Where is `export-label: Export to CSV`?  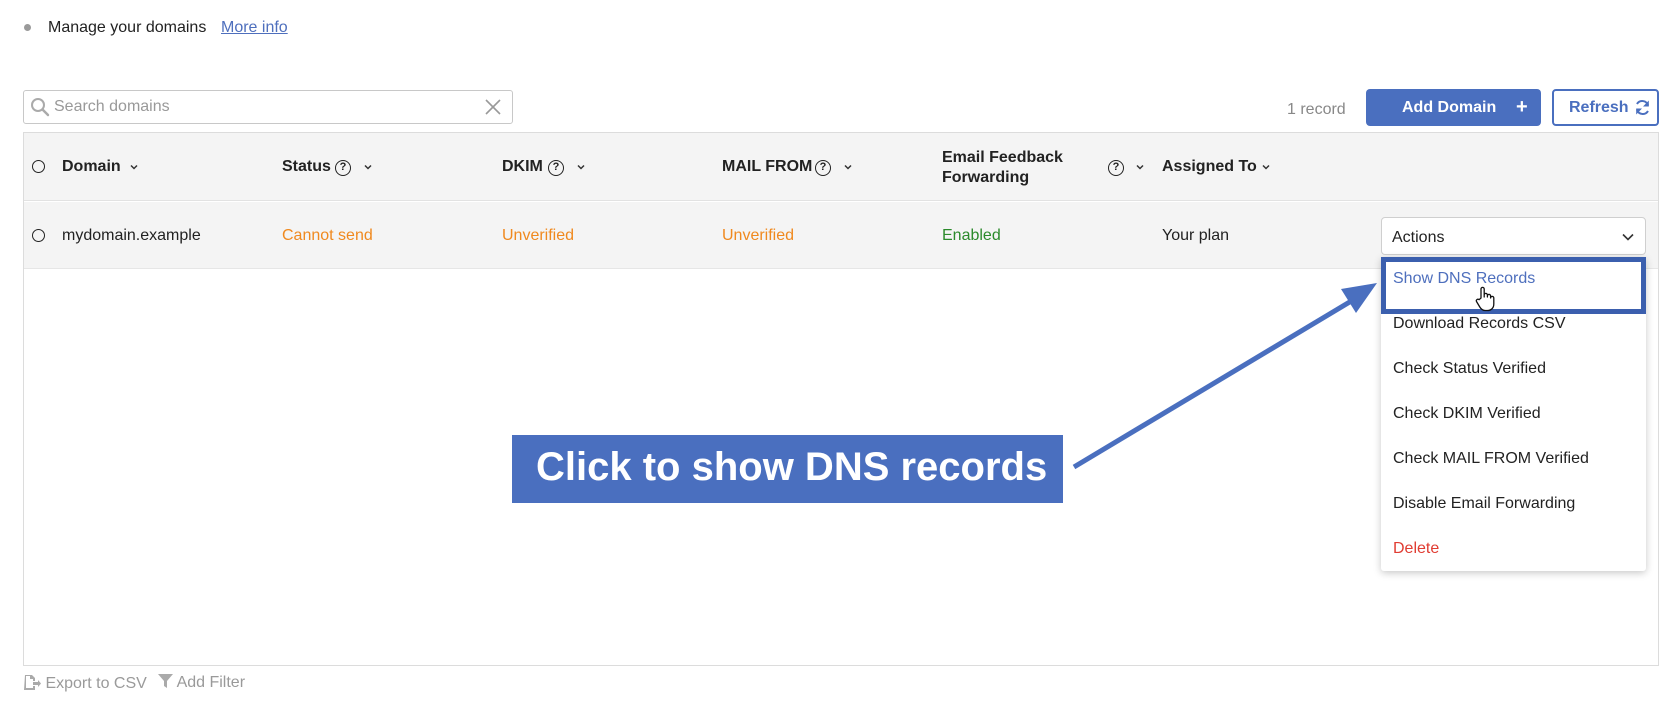 export-label: Export to CSV is located at coordinates (96, 683).